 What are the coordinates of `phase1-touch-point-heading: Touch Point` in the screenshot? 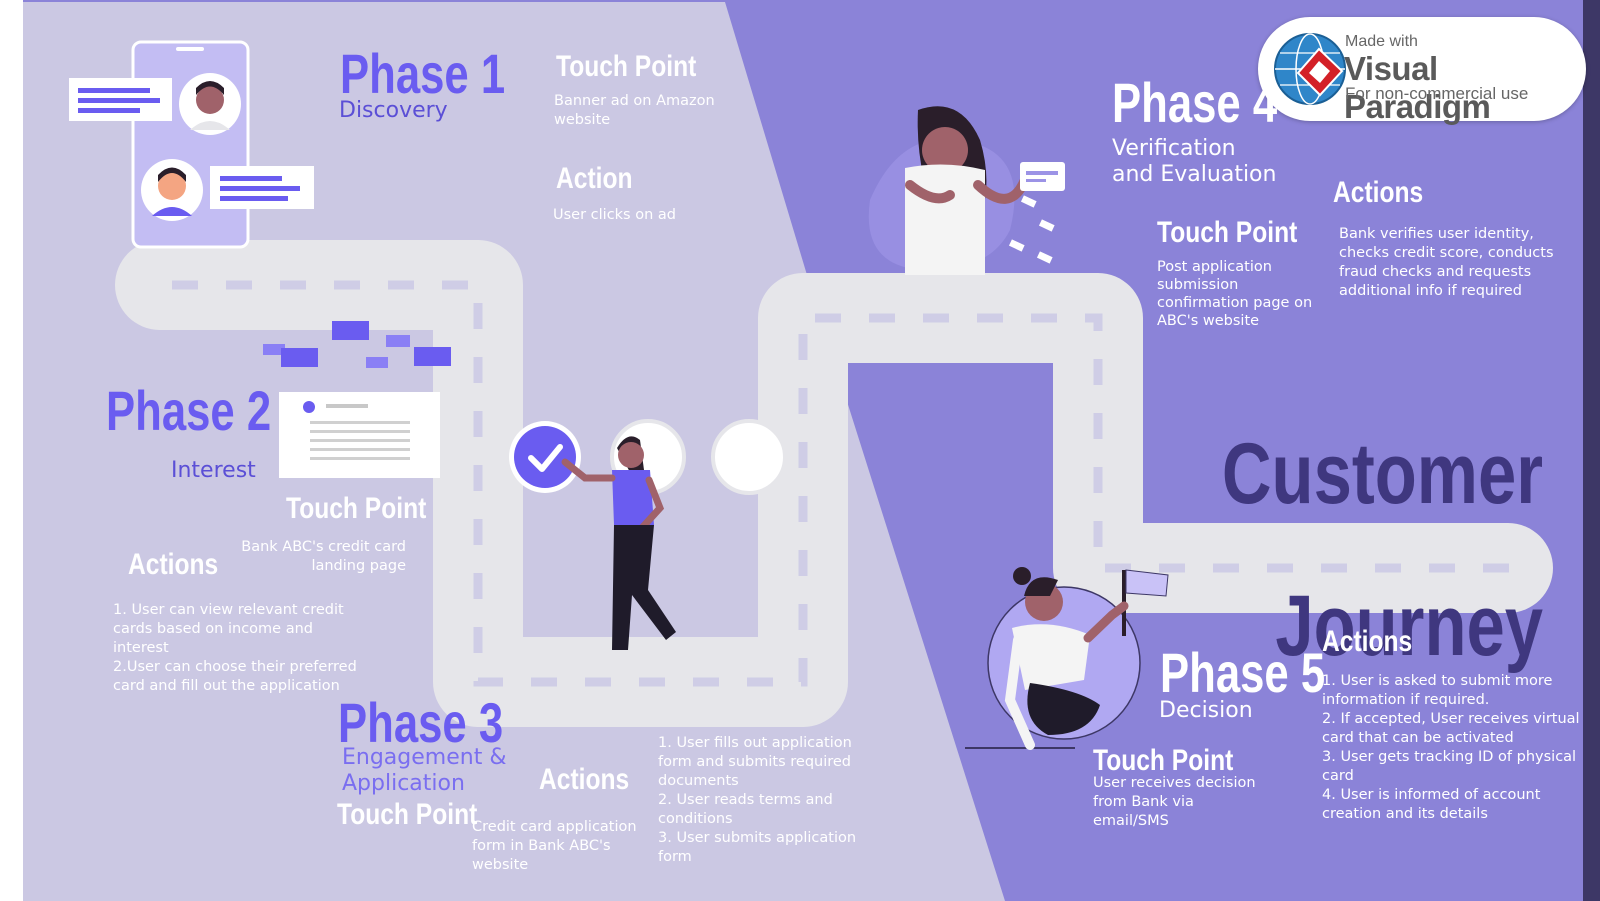 It's located at (626, 66).